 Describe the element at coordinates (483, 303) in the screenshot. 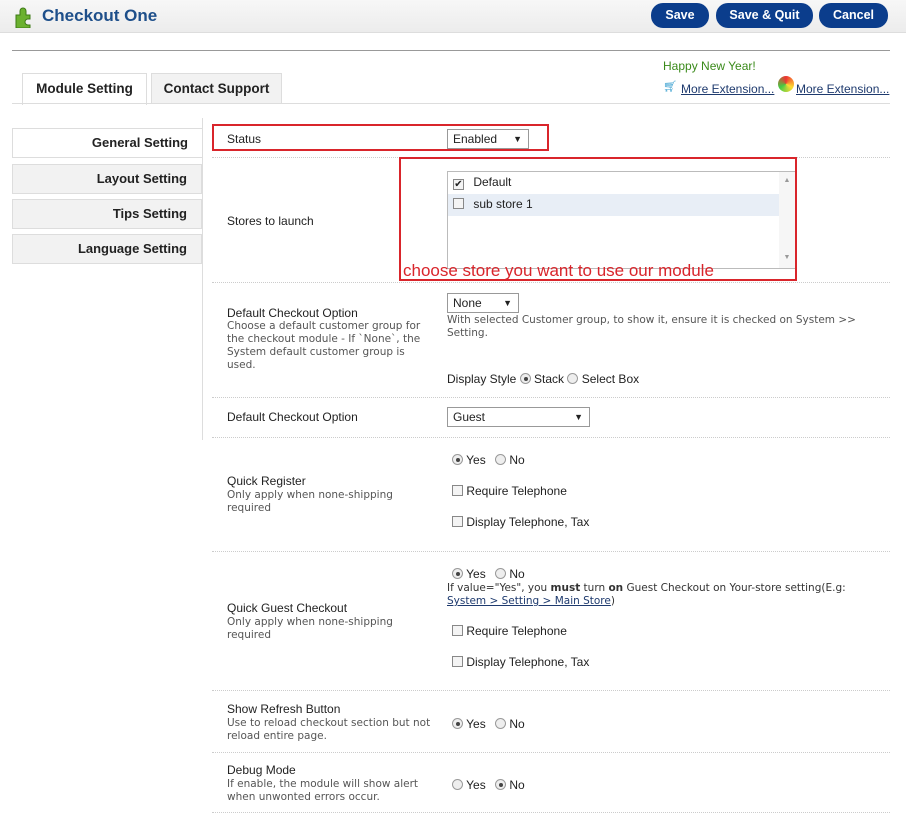

I see `customer-group-select: None ▼` at that location.